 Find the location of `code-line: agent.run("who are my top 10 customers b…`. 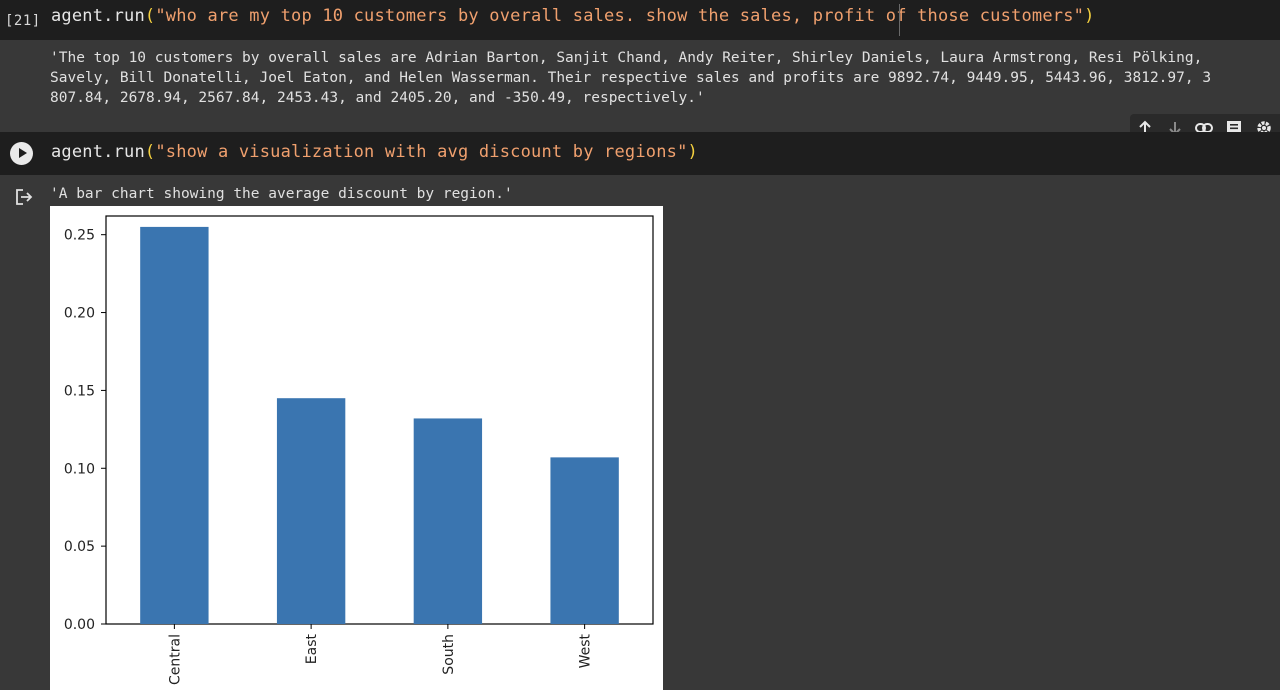

code-line: agent.run("who are my top 10 customers b… is located at coordinates (573, 16).